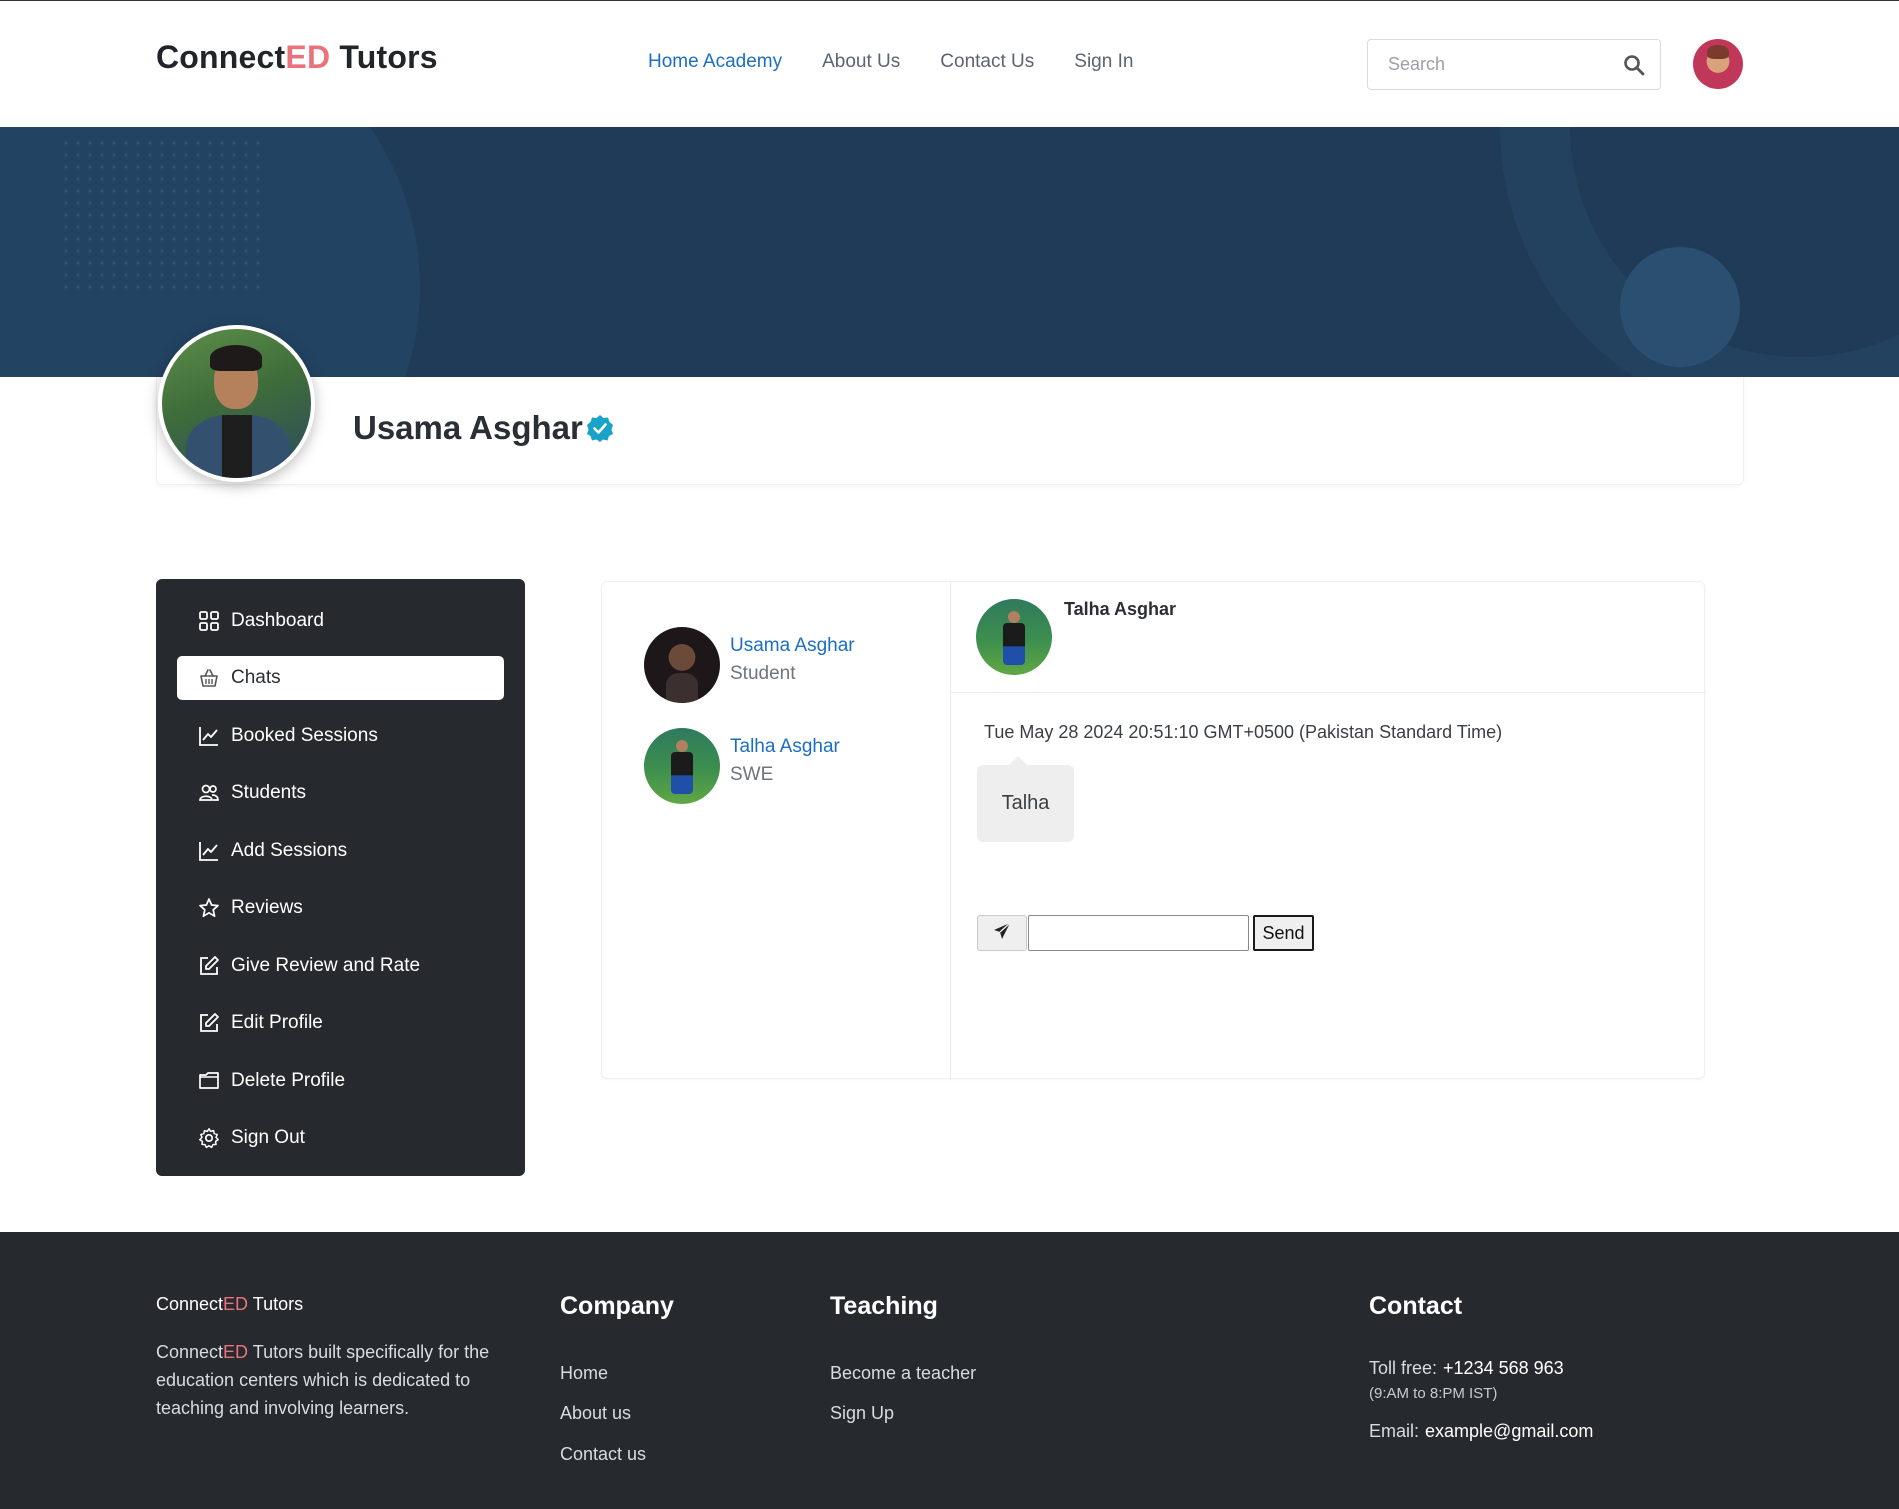 This screenshot has height=1509, width=1899. I want to click on logo-text-accent: ED, so click(308, 57).